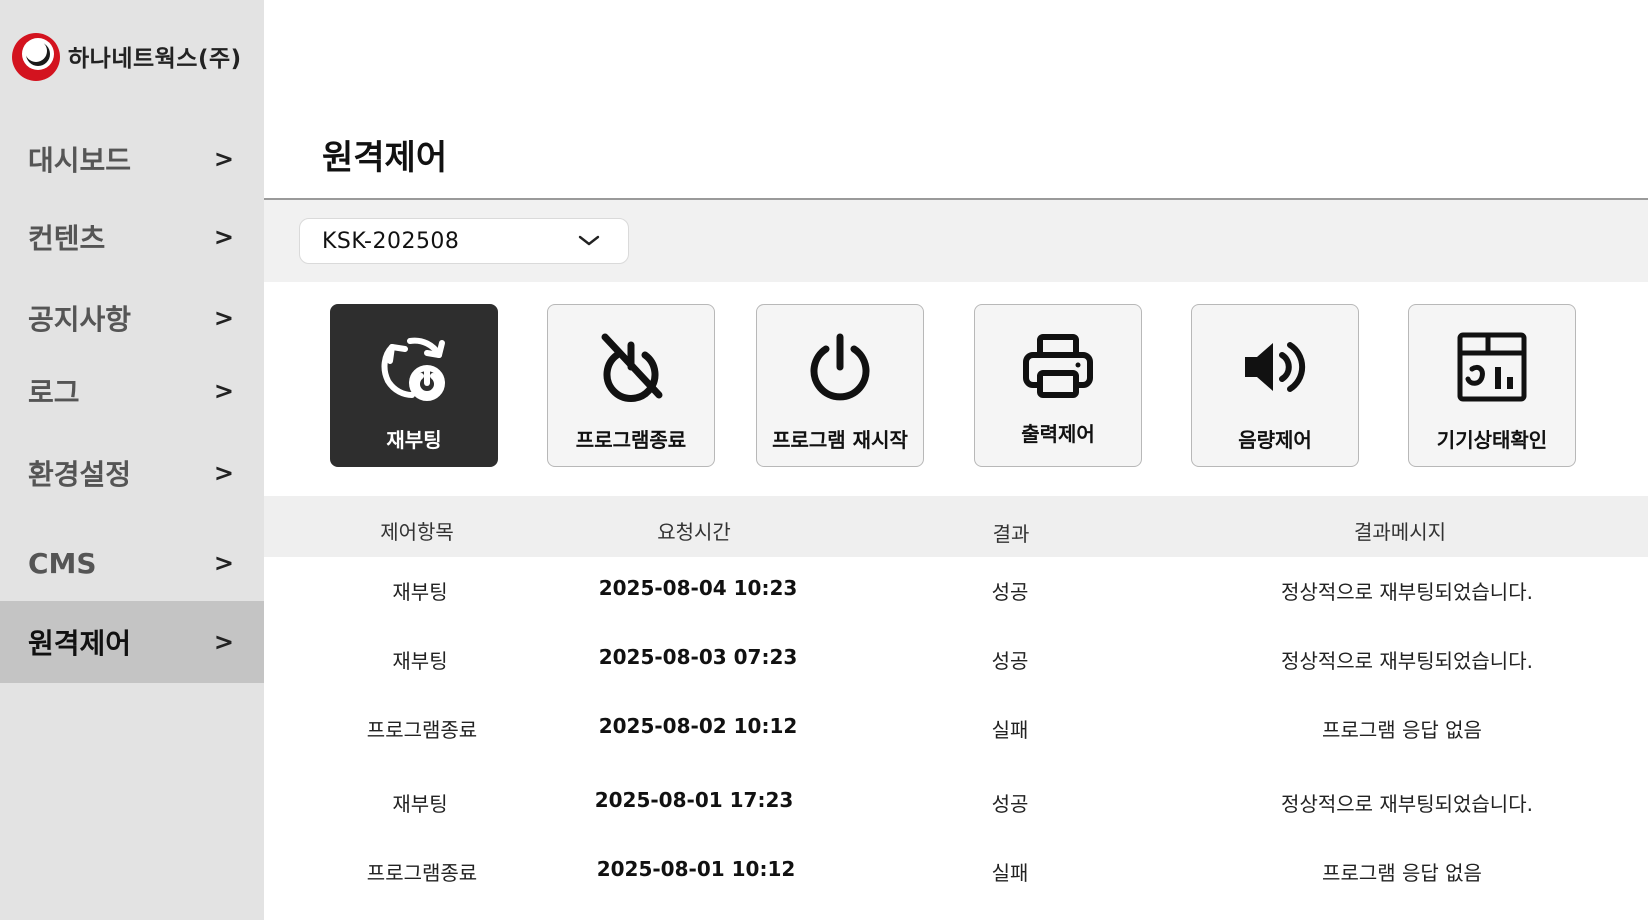  What do you see at coordinates (956, 734) in the screenshot?
I see `table-row: 프로그램종료 2025-08-02 10:12 실패 프로그램 응답 없음` at bounding box center [956, 734].